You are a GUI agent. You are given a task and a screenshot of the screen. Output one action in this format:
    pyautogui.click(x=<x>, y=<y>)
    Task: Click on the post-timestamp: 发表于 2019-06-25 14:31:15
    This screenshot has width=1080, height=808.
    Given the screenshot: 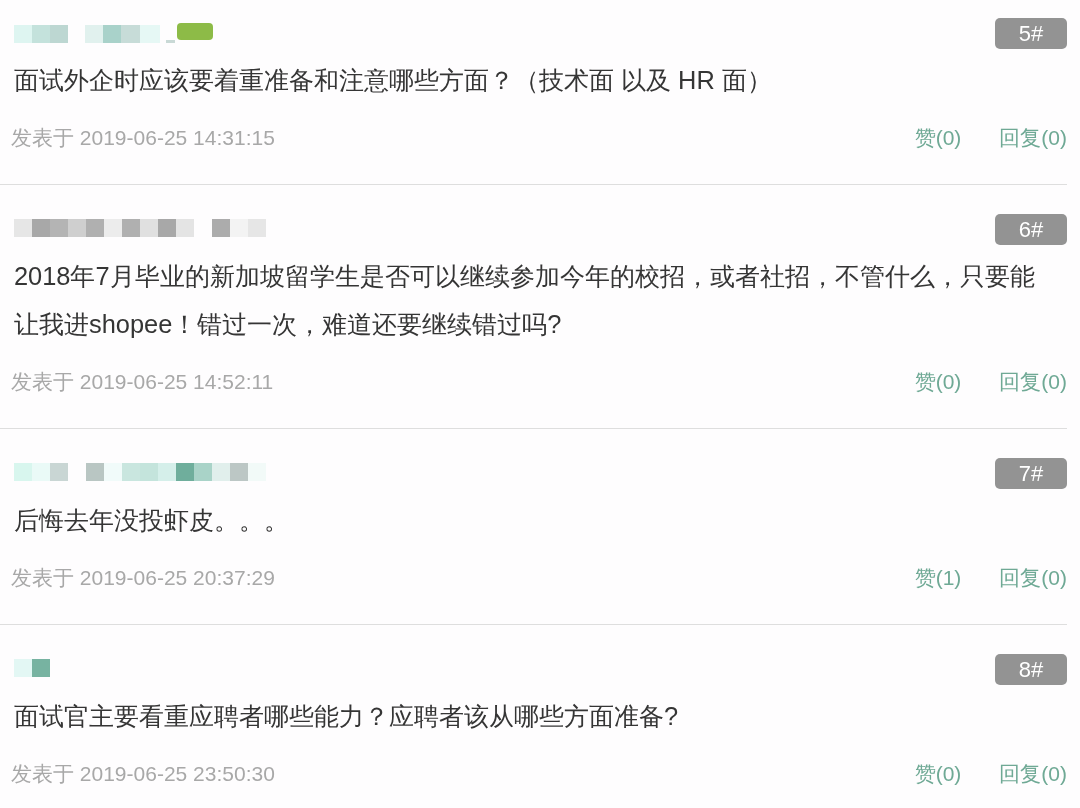 What is the action you would take?
    pyautogui.click(x=143, y=138)
    